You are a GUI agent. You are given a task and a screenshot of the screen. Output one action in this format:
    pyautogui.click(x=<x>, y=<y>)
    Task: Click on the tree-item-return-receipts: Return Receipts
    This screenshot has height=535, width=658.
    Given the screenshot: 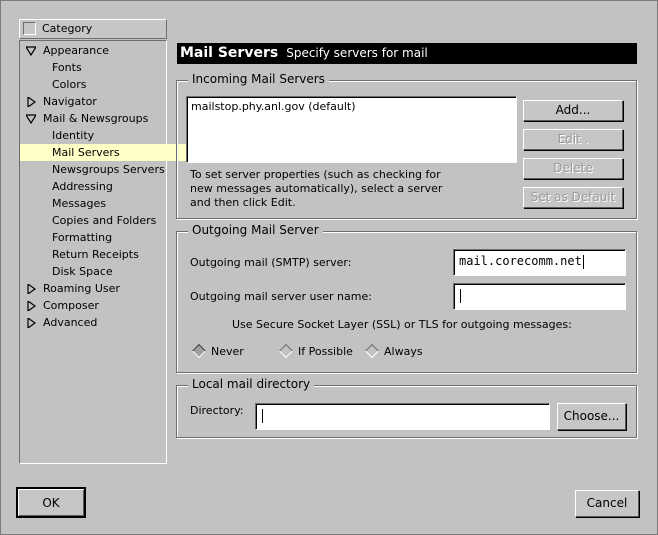 What is the action you would take?
    pyautogui.click(x=109, y=254)
    